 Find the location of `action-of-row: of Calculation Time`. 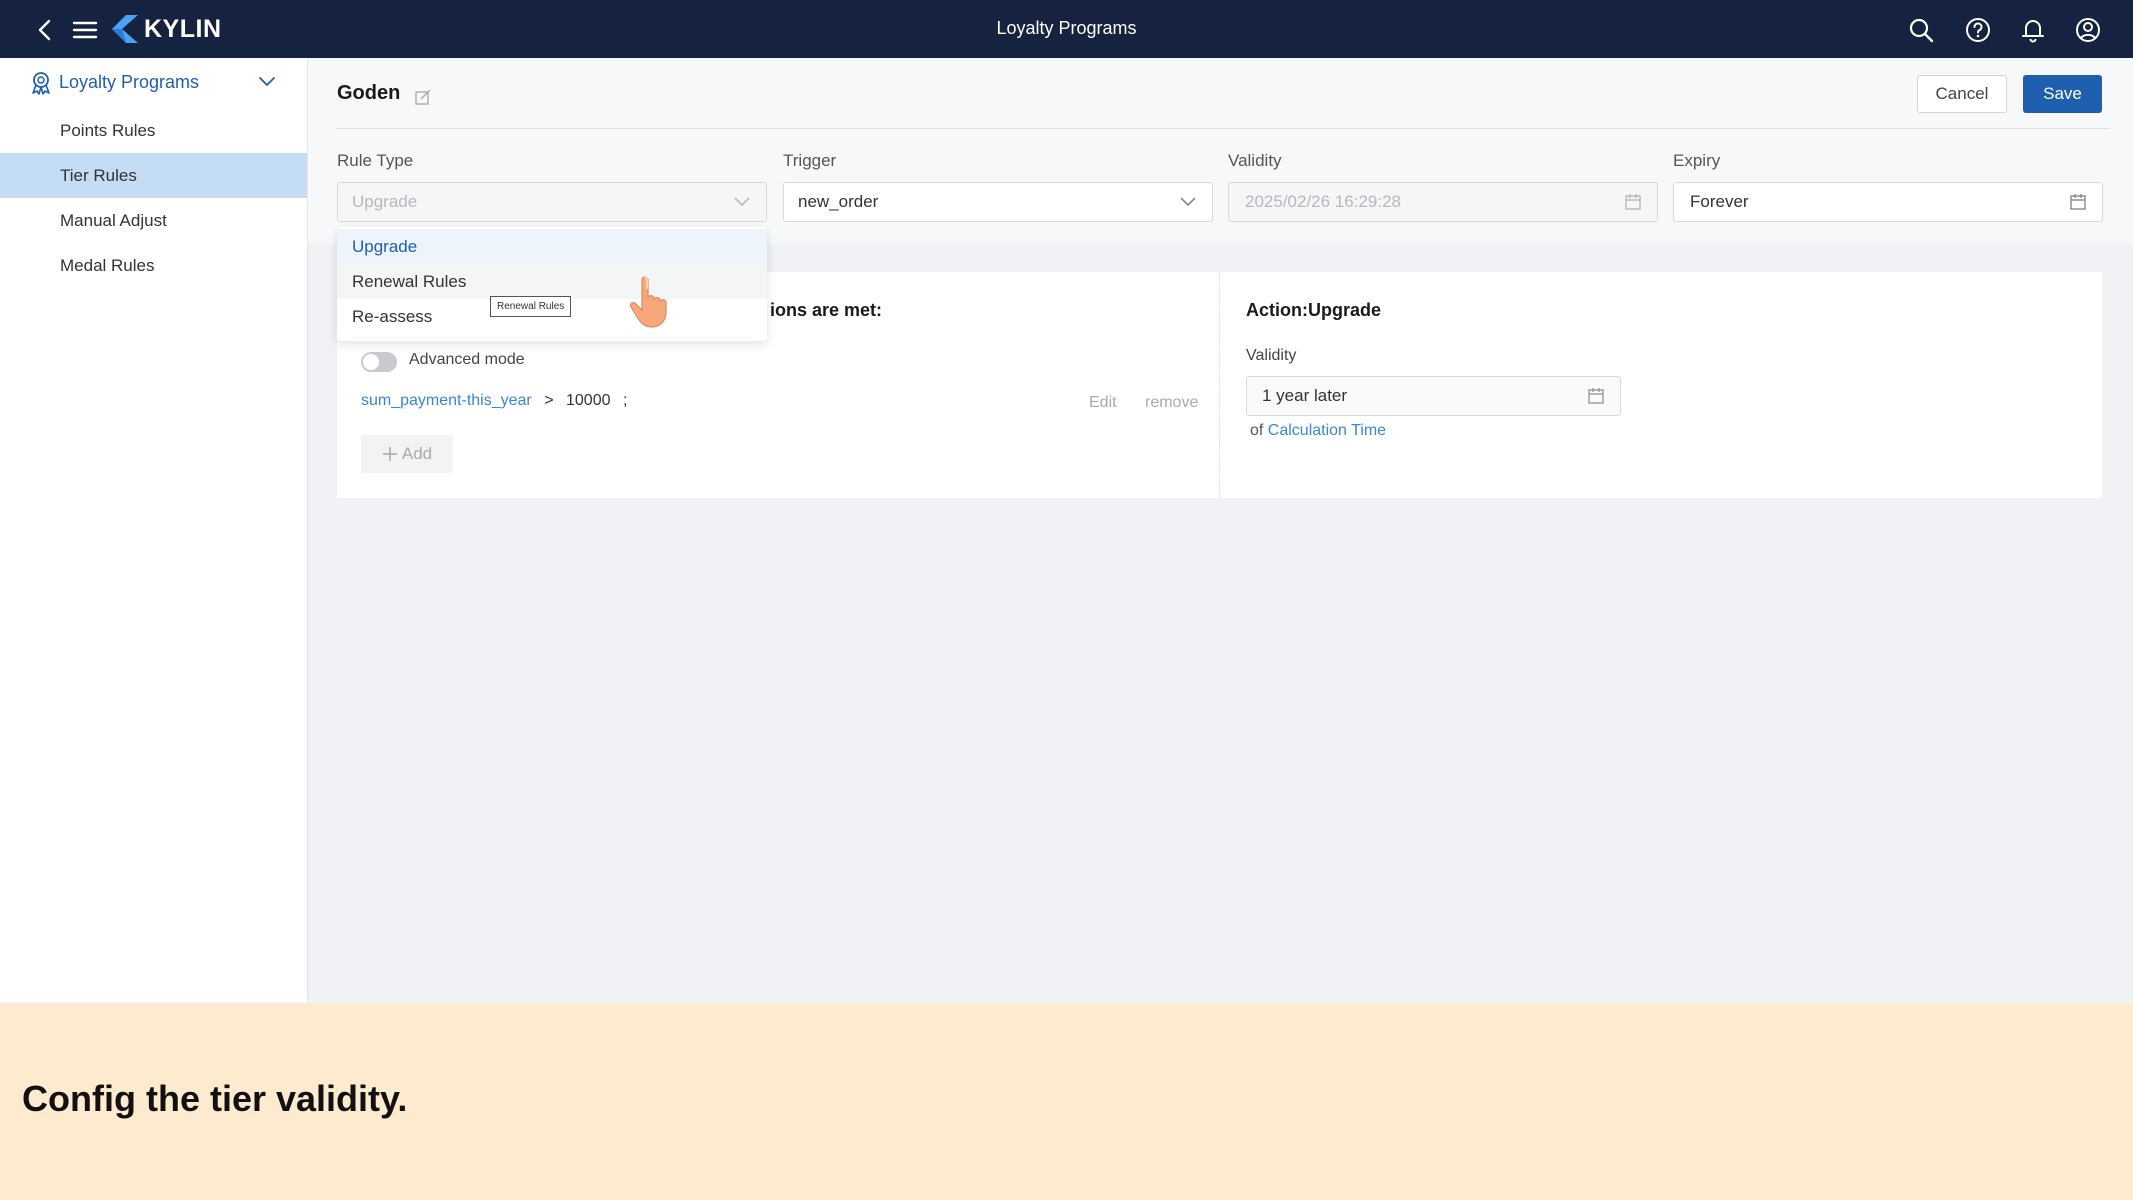

action-of-row: of Calculation Time is located at coordinates (1318, 431).